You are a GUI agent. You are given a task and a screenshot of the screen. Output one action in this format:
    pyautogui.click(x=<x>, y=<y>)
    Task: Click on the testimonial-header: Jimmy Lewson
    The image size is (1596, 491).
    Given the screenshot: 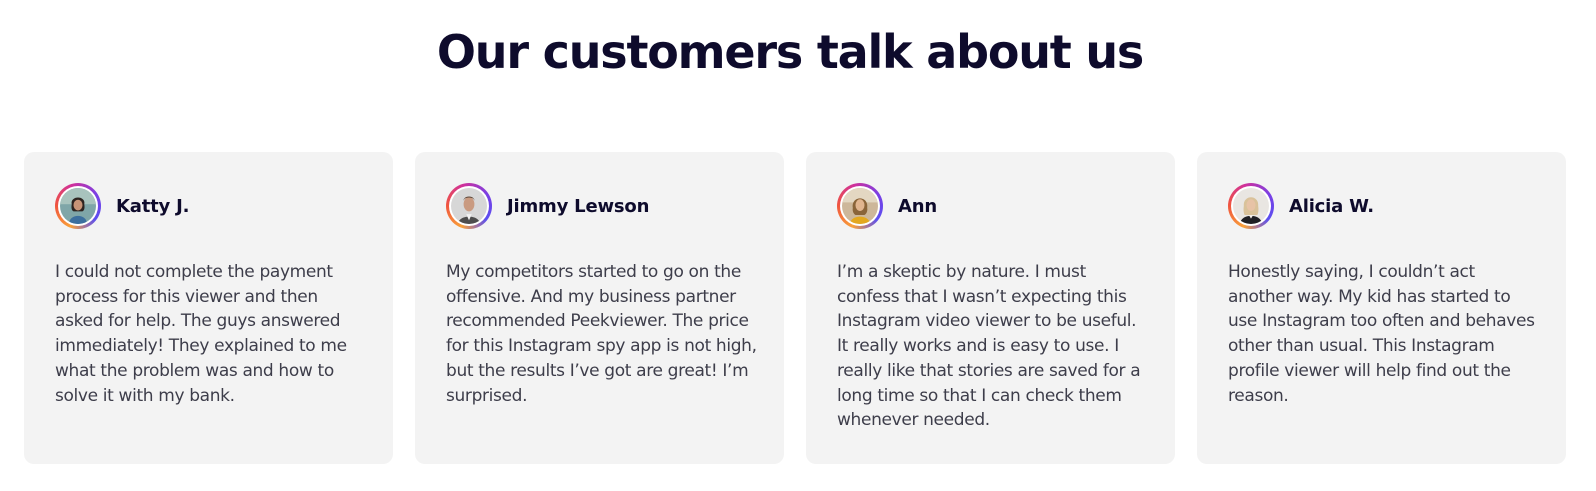 What is the action you would take?
    pyautogui.click(x=603, y=206)
    